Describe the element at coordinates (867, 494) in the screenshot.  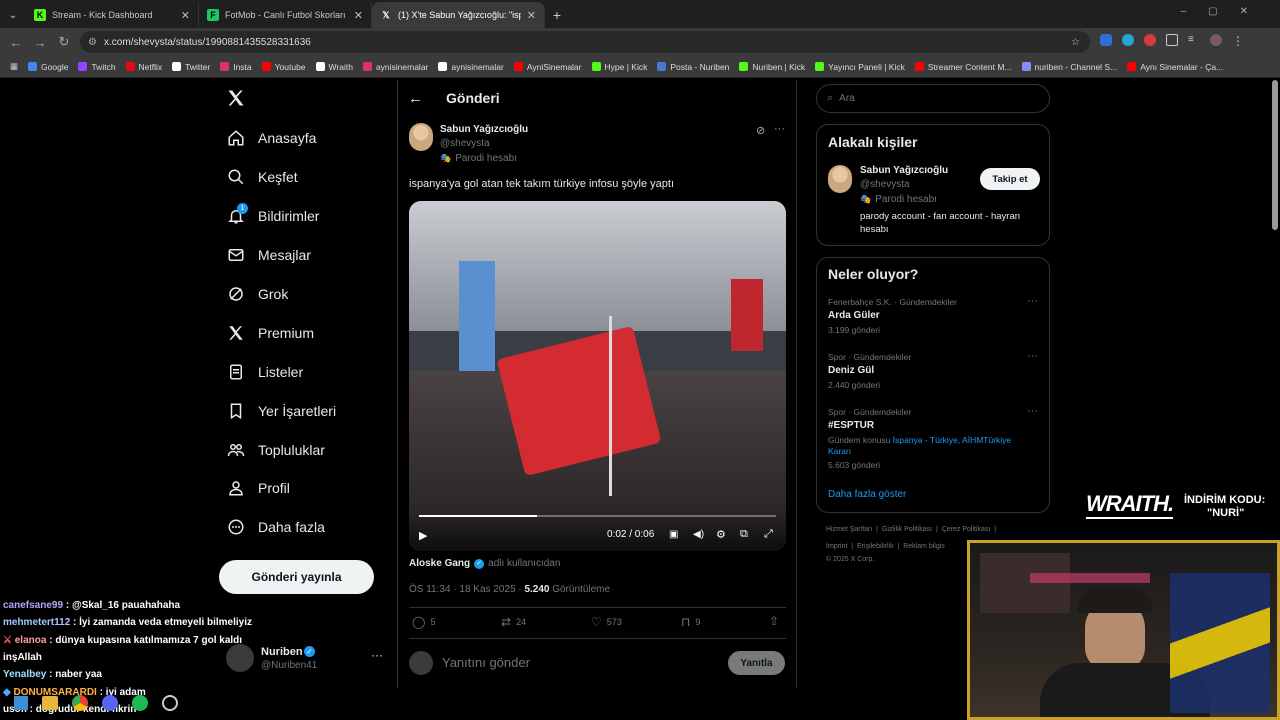
I see `show-more-link: Daha fazla göster` at that location.